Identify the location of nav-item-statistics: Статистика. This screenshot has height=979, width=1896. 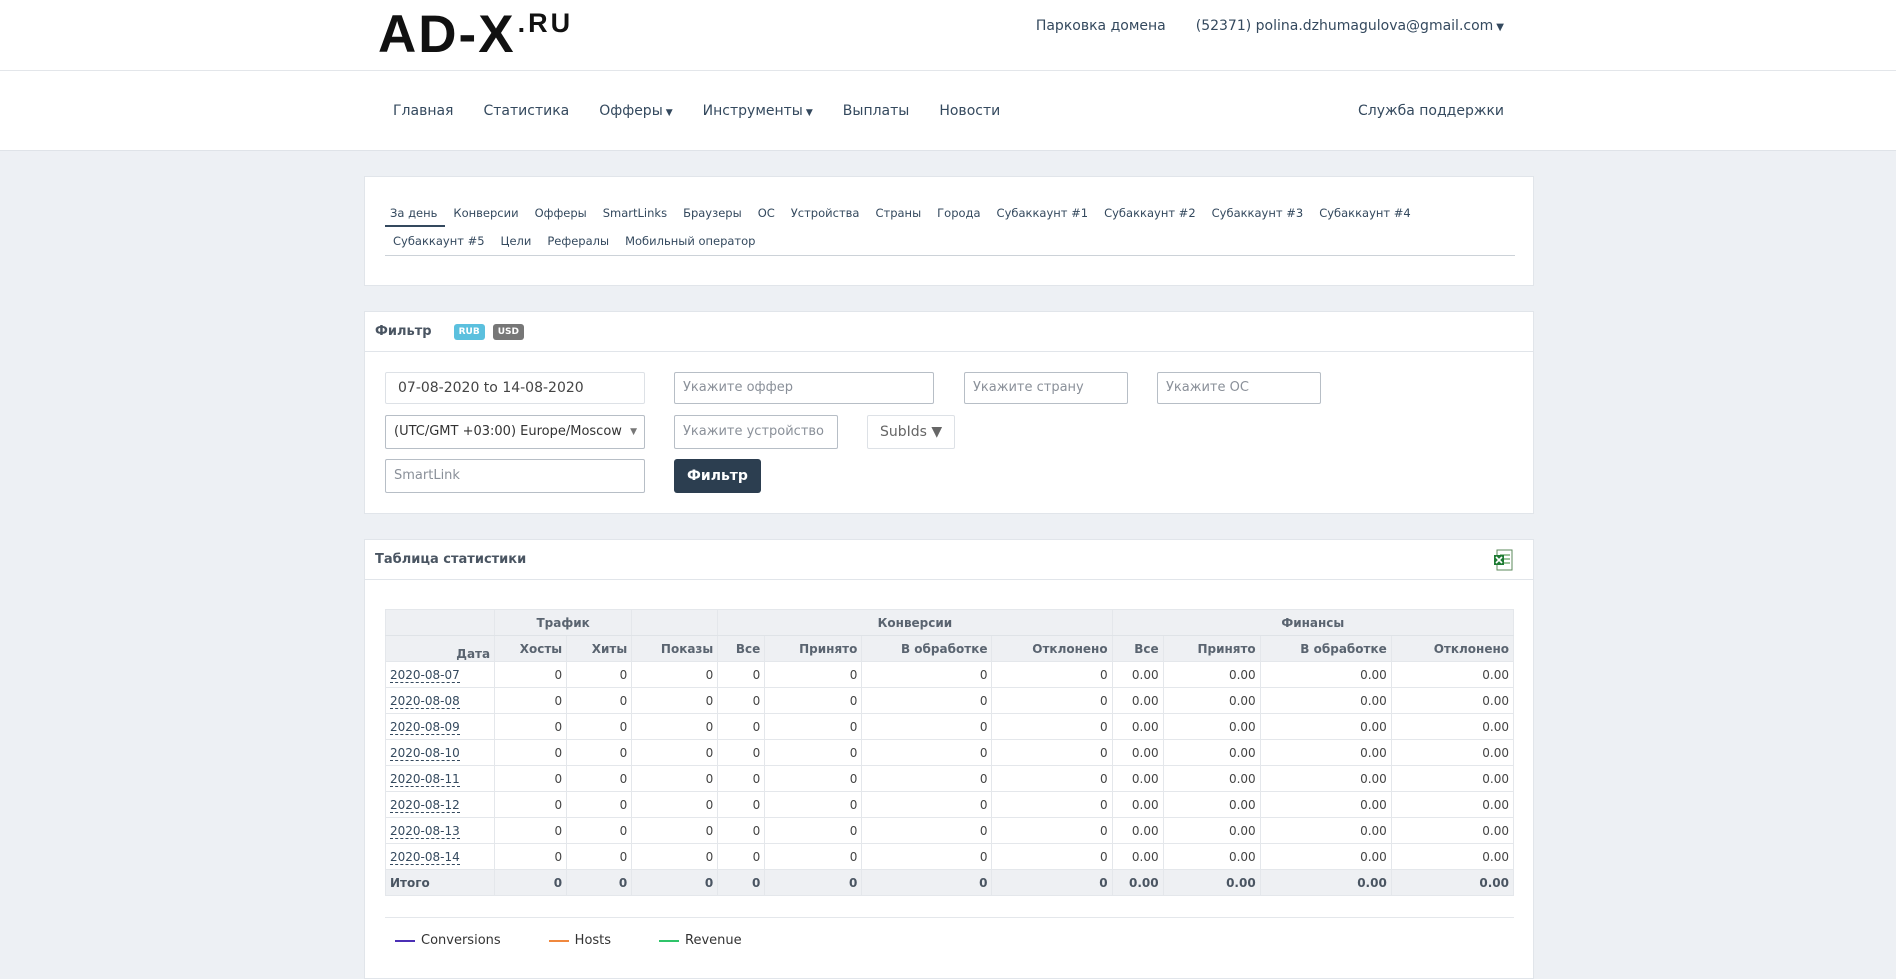
(526, 111).